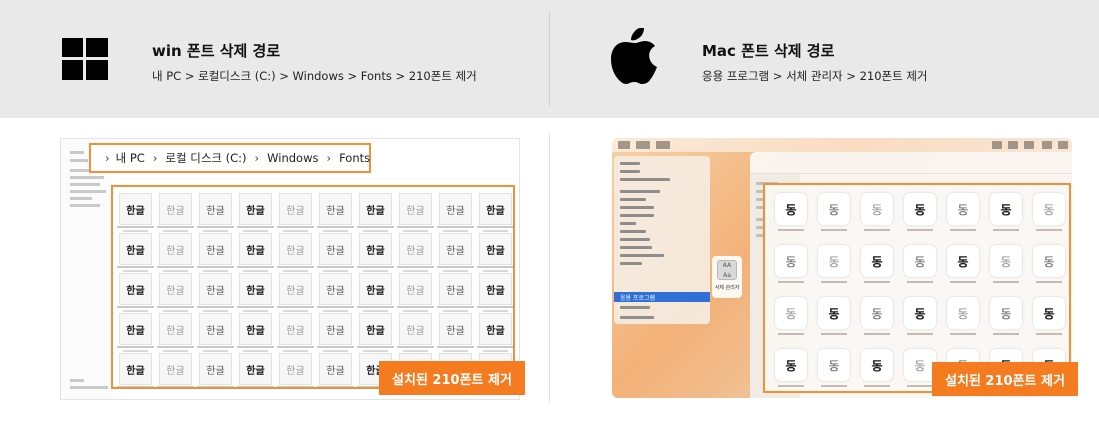  I want to click on mac-title: Mac 폰트 삭제 경로, so click(768, 51).